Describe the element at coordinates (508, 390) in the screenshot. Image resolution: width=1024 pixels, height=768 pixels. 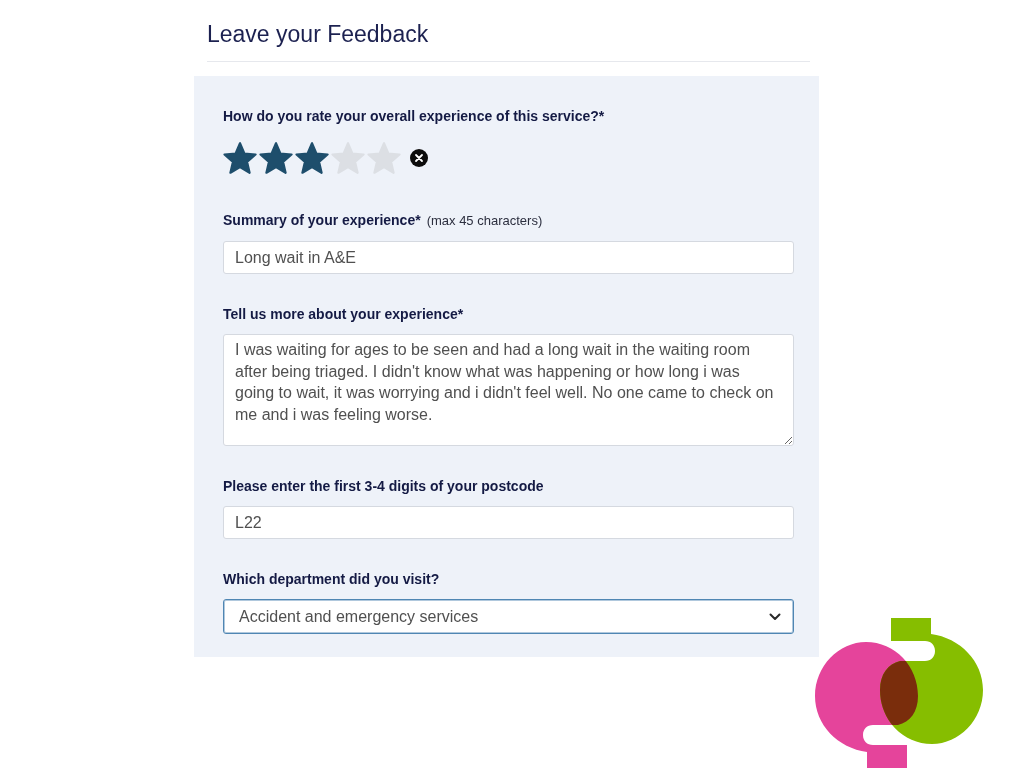
I see `text-area: I was waiting for ages to be seen and had a long wait in the waiting room after being triaged. I didn't know what was happening or how long i was going to wait, it was worrying and i didn't feel well. No one came to check on me and i was feeling worse.` at that location.